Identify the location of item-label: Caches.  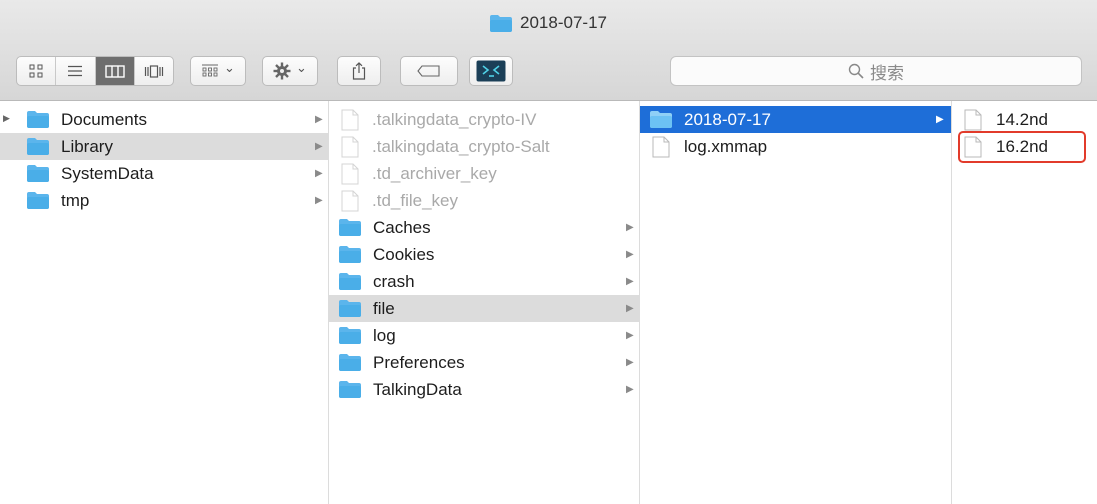
(402, 227).